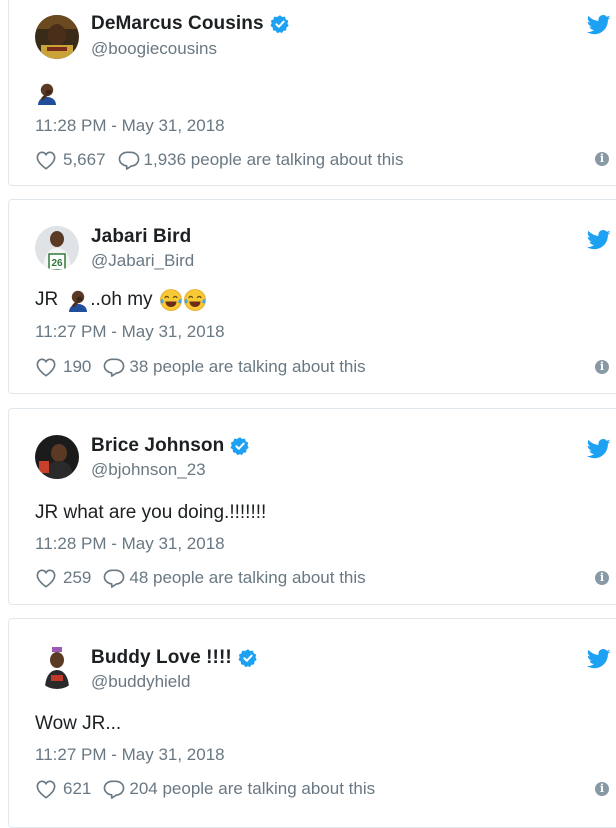  I want to click on like-count: 259, so click(77, 577).